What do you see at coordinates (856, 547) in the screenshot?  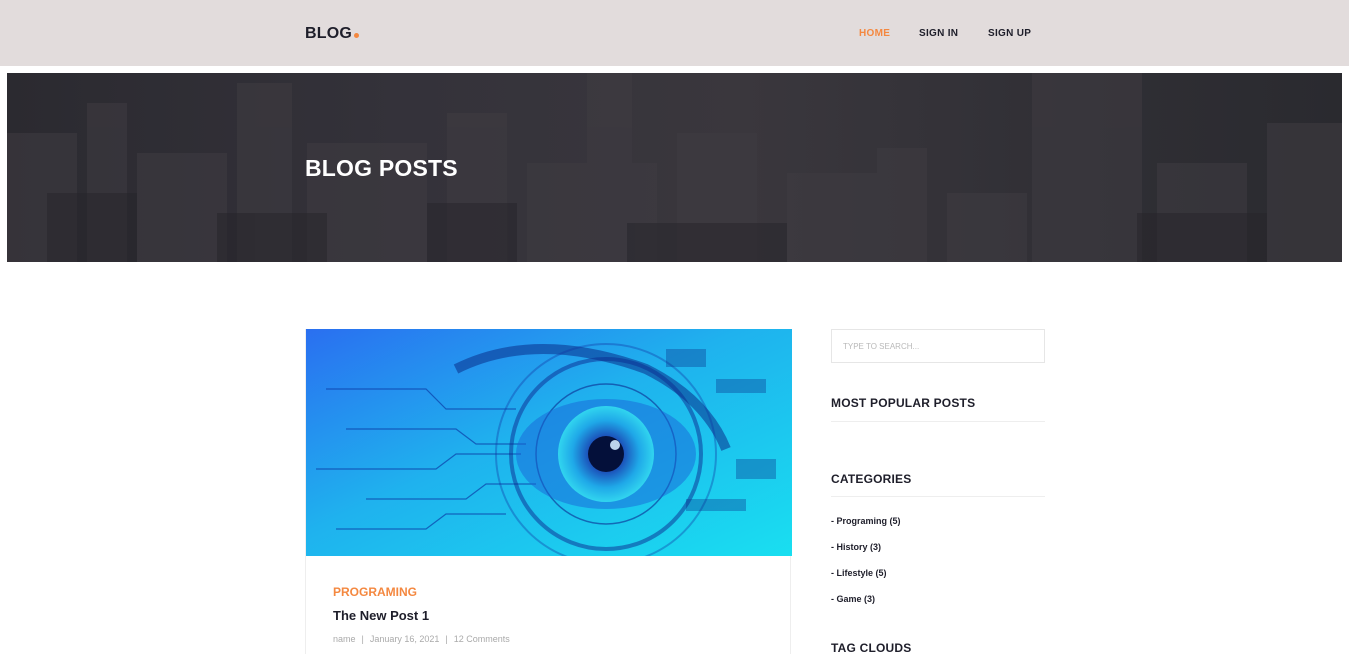 I see `category-link-history: - History (3)` at bounding box center [856, 547].